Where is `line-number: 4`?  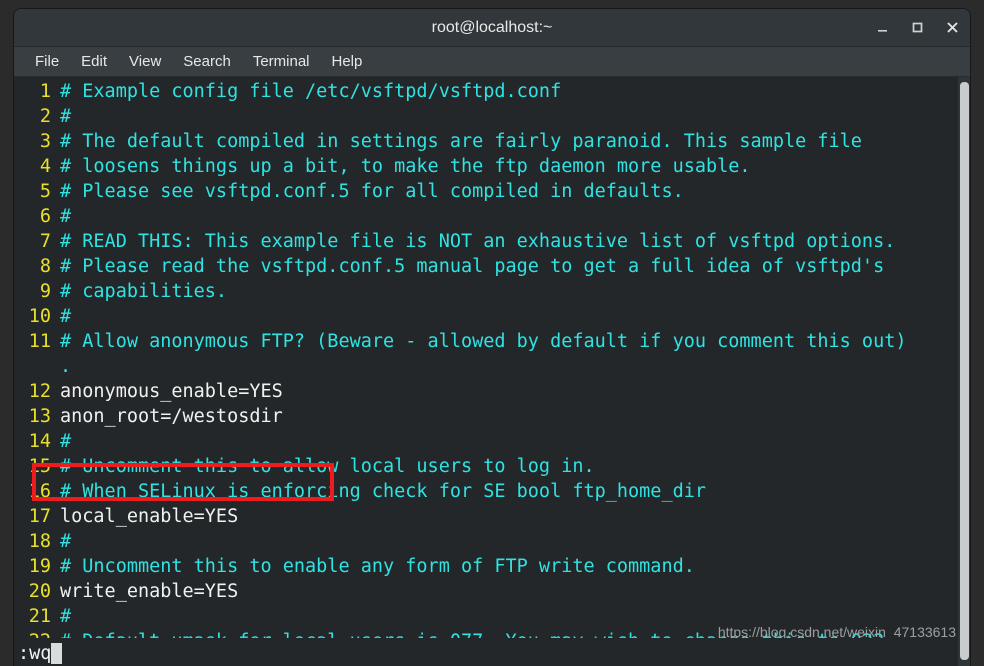 line-number: 4 is located at coordinates (45, 166).